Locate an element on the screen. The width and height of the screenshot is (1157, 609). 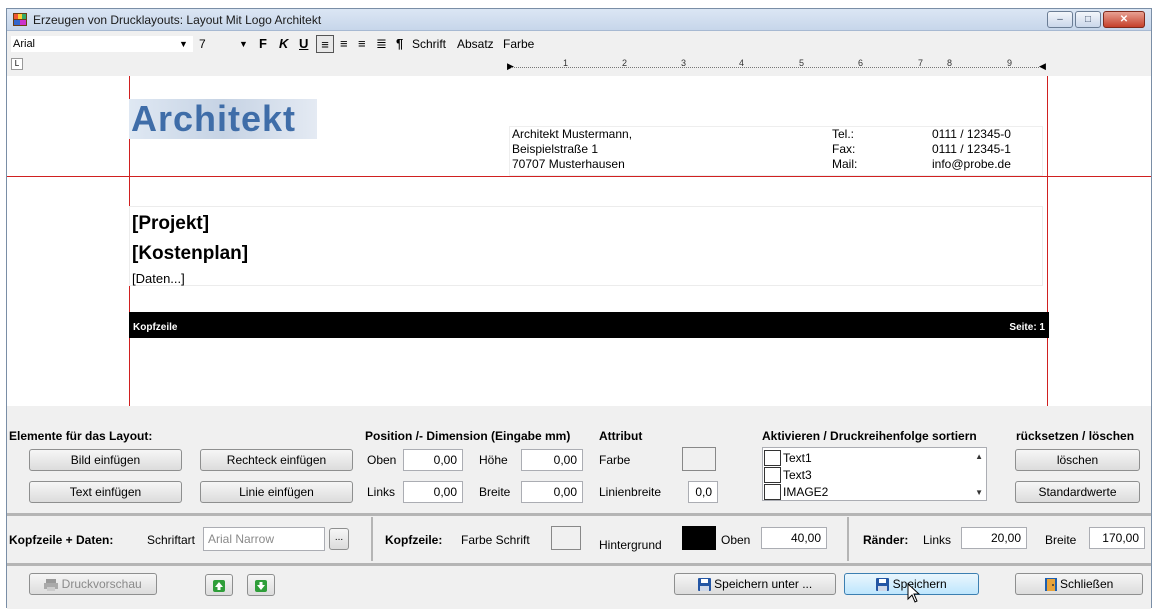
logo-image: Architekt is located at coordinates (223, 118).